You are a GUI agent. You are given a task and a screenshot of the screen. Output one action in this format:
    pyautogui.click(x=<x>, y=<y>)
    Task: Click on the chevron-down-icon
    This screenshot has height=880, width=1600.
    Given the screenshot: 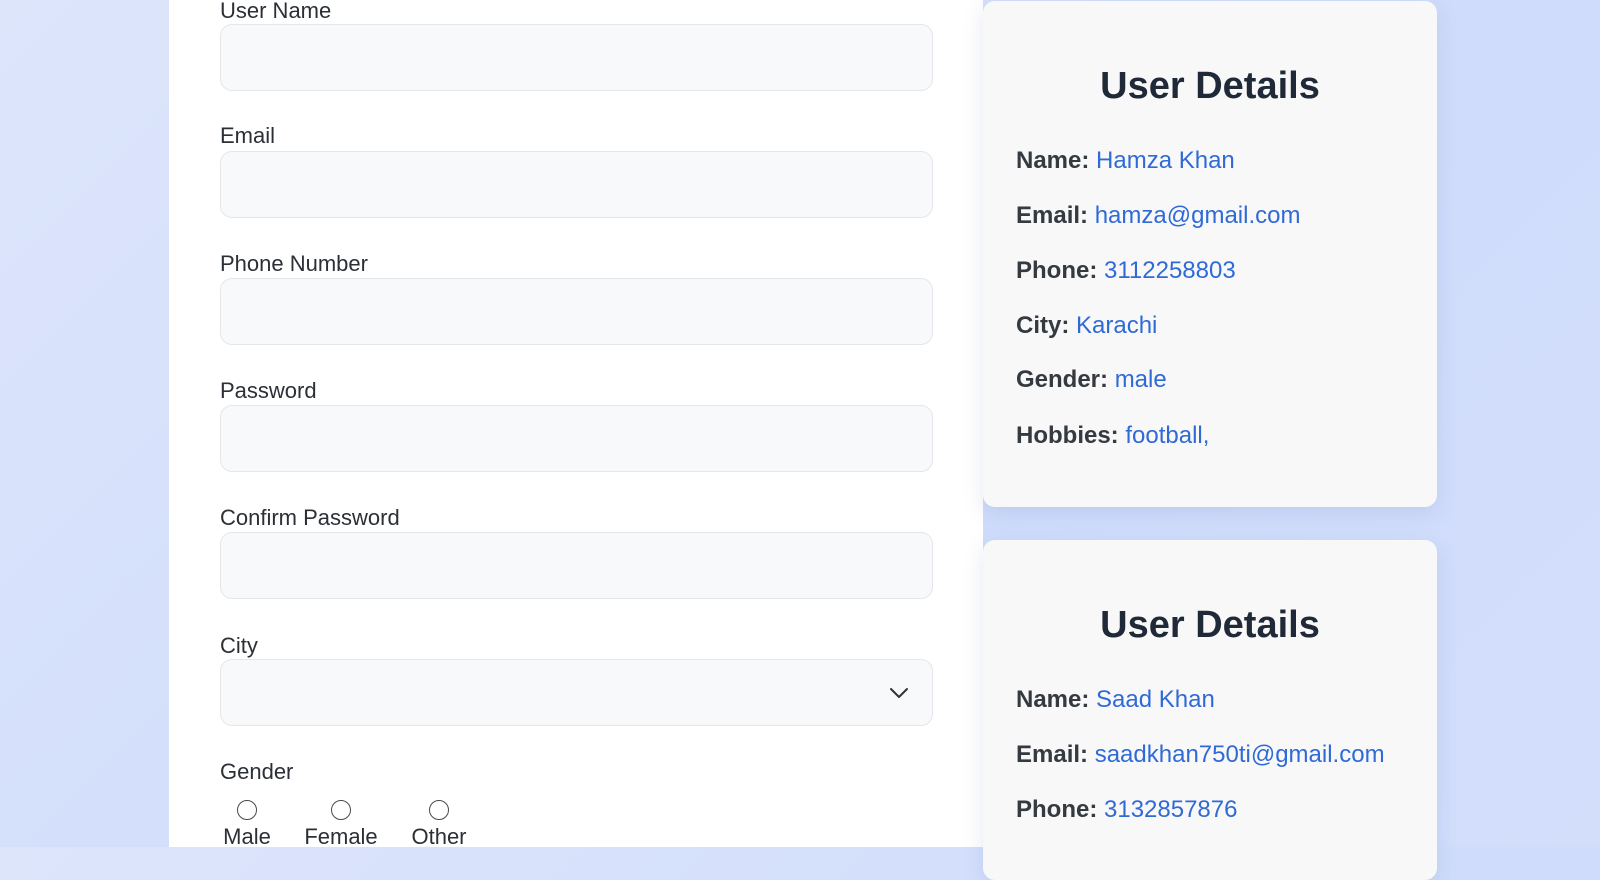 What is the action you would take?
    pyautogui.click(x=899, y=693)
    